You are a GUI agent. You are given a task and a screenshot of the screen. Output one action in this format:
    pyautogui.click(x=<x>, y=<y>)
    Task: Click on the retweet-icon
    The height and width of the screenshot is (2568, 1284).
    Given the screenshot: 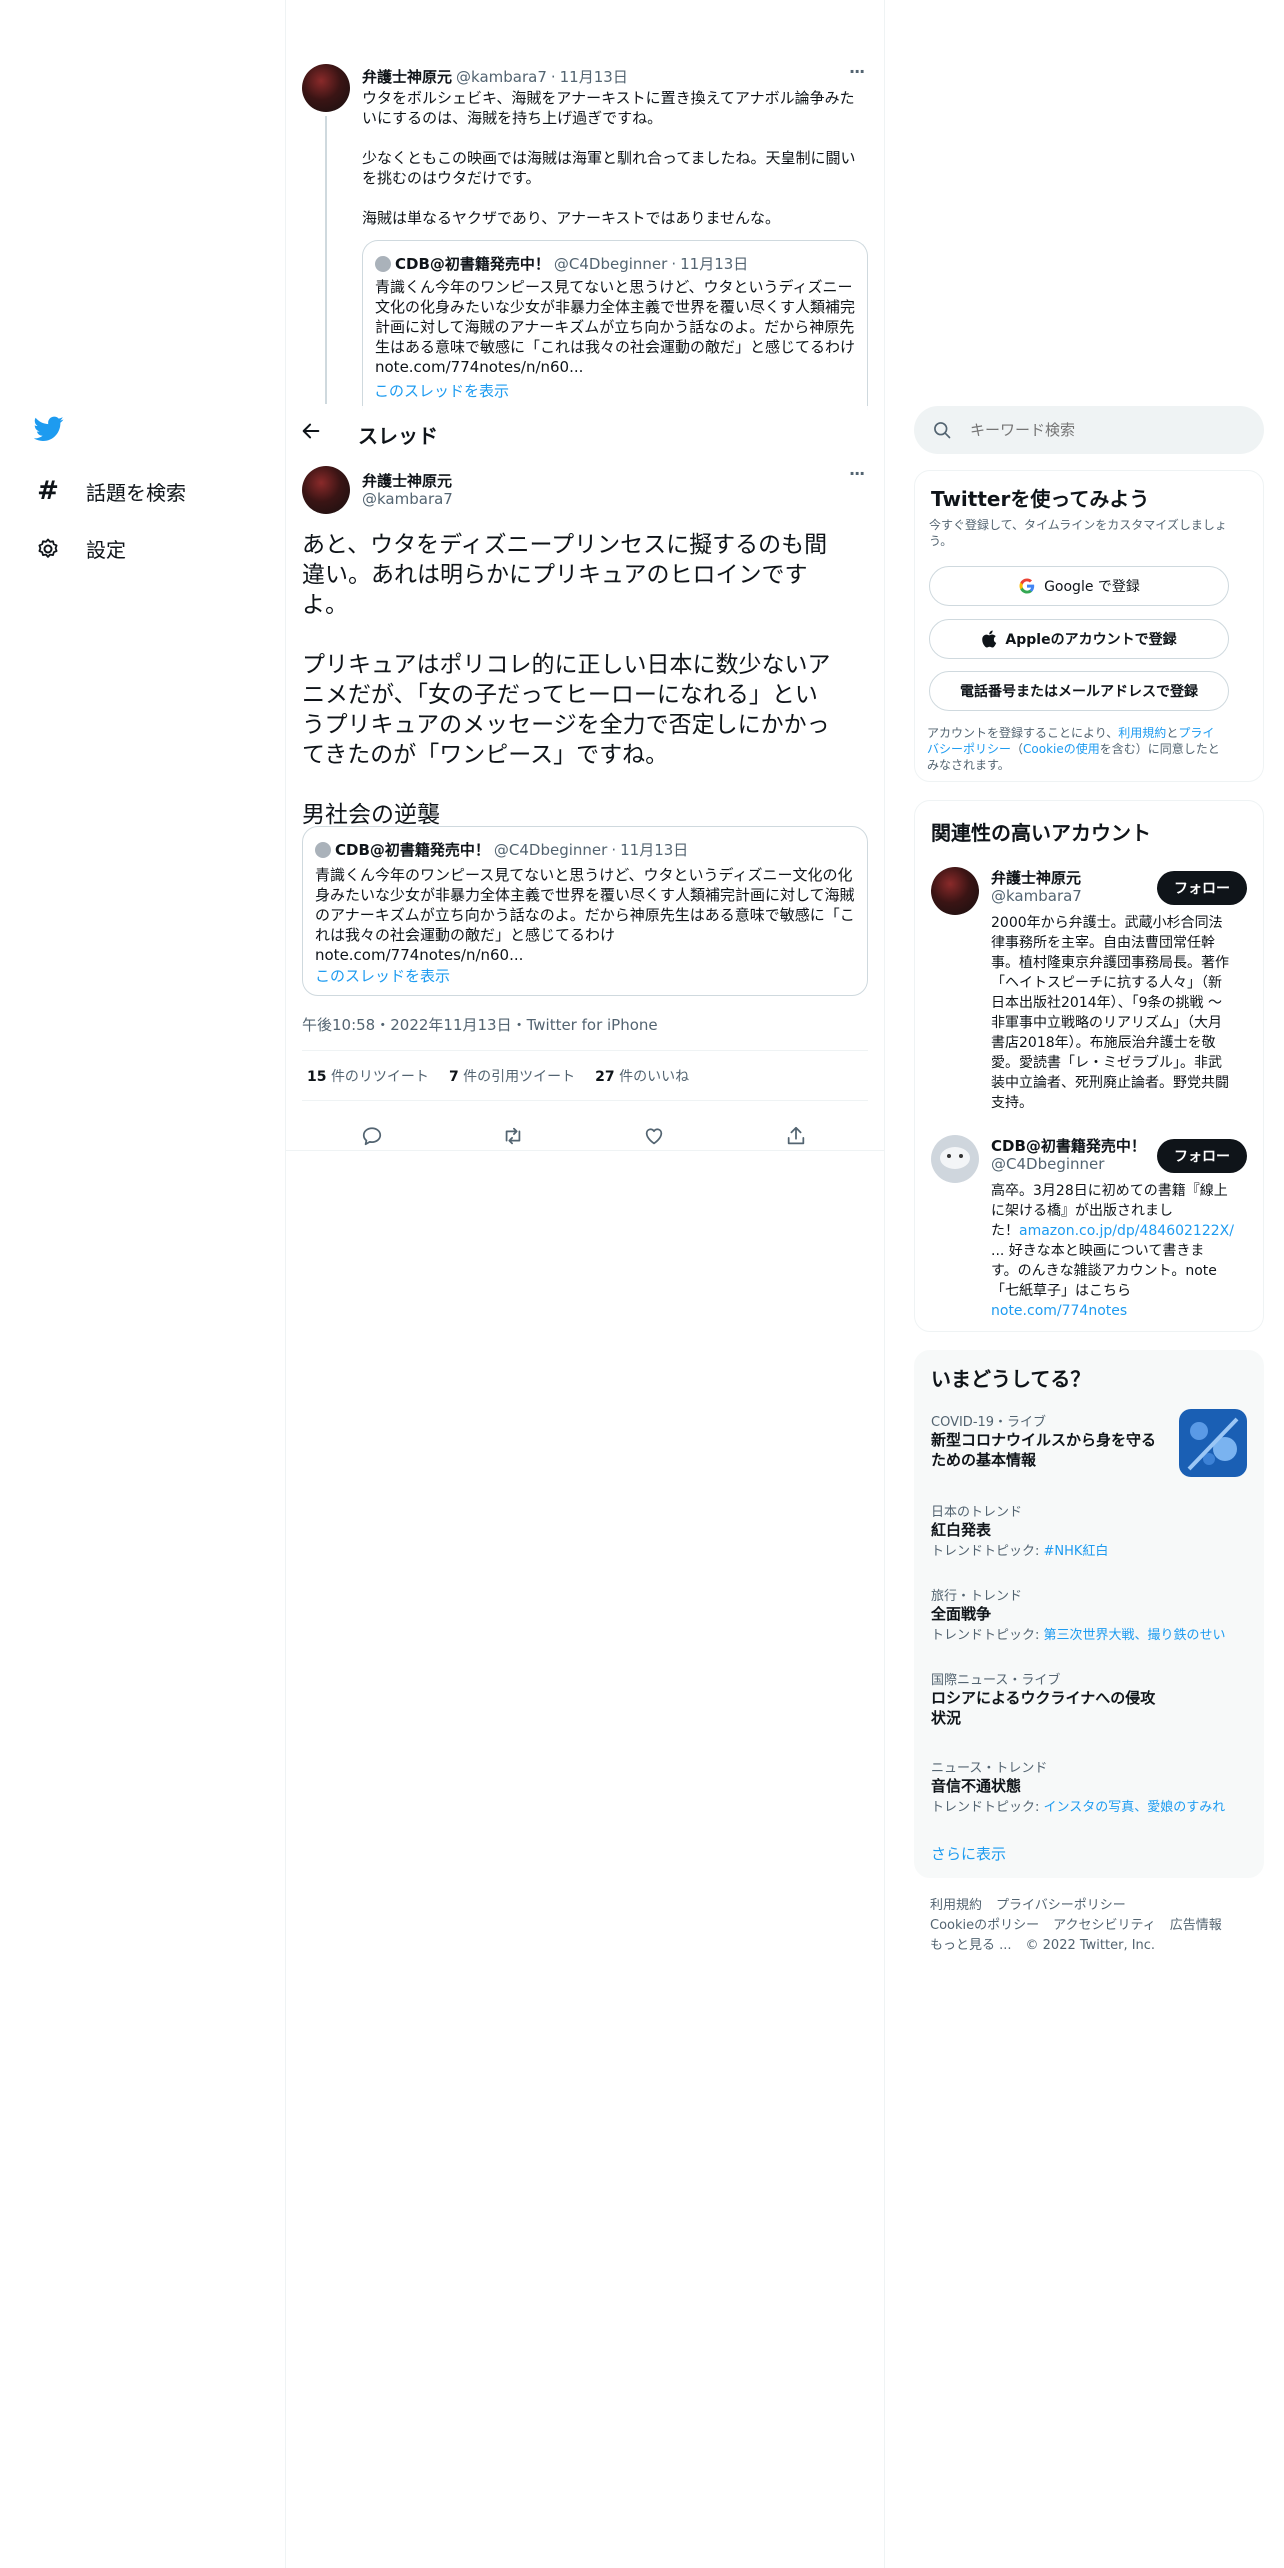 What is the action you would take?
    pyautogui.click(x=513, y=1136)
    